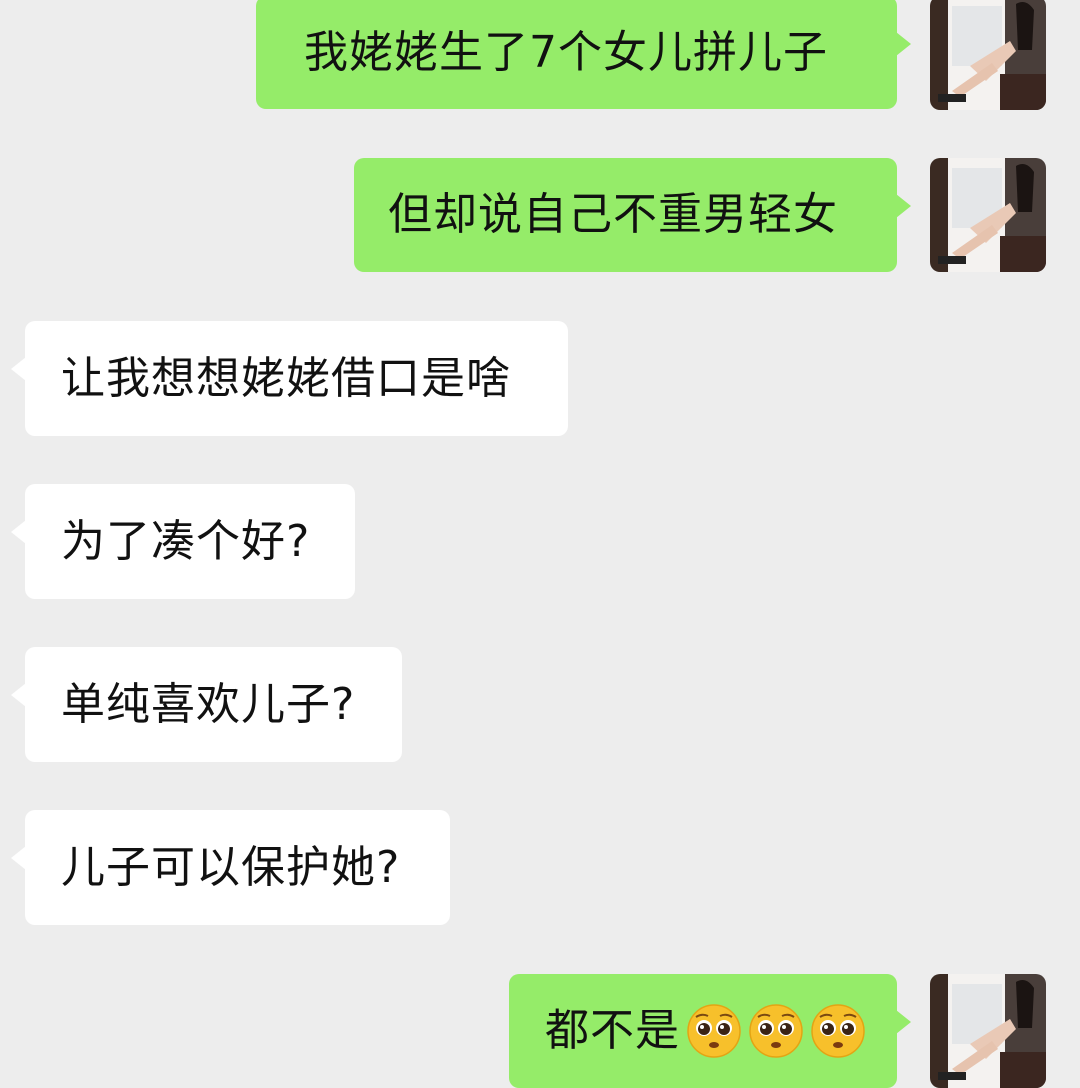  I want to click on message-bubble-received: 让我想想姥姥借口是啥, so click(289, 378).